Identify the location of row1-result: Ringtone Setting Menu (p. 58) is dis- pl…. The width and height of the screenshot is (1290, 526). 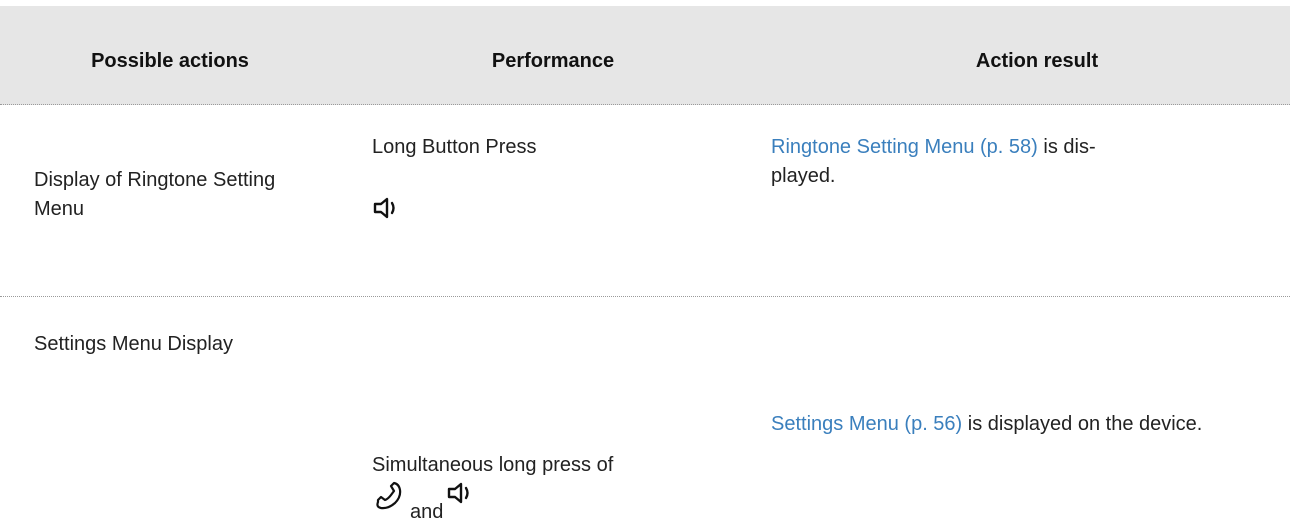
(1001, 162).